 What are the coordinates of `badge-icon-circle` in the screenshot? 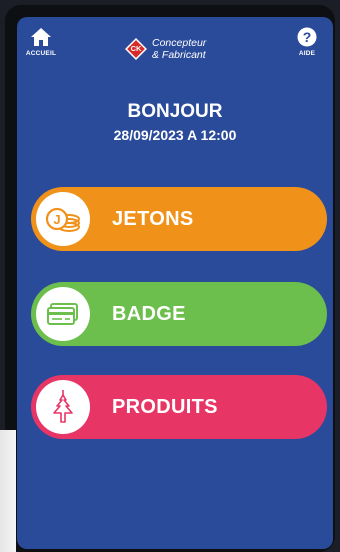 It's located at (63, 314).